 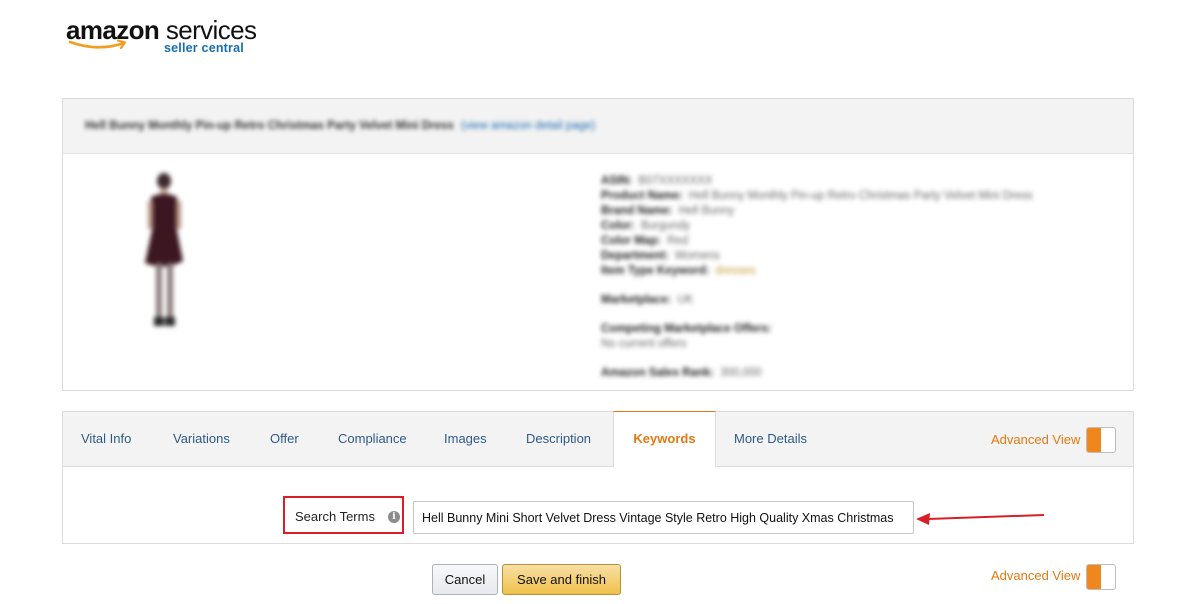 What do you see at coordinates (558, 439) in the screenshot?
I see `tab-description: Description` at bounding box center [558, 439].